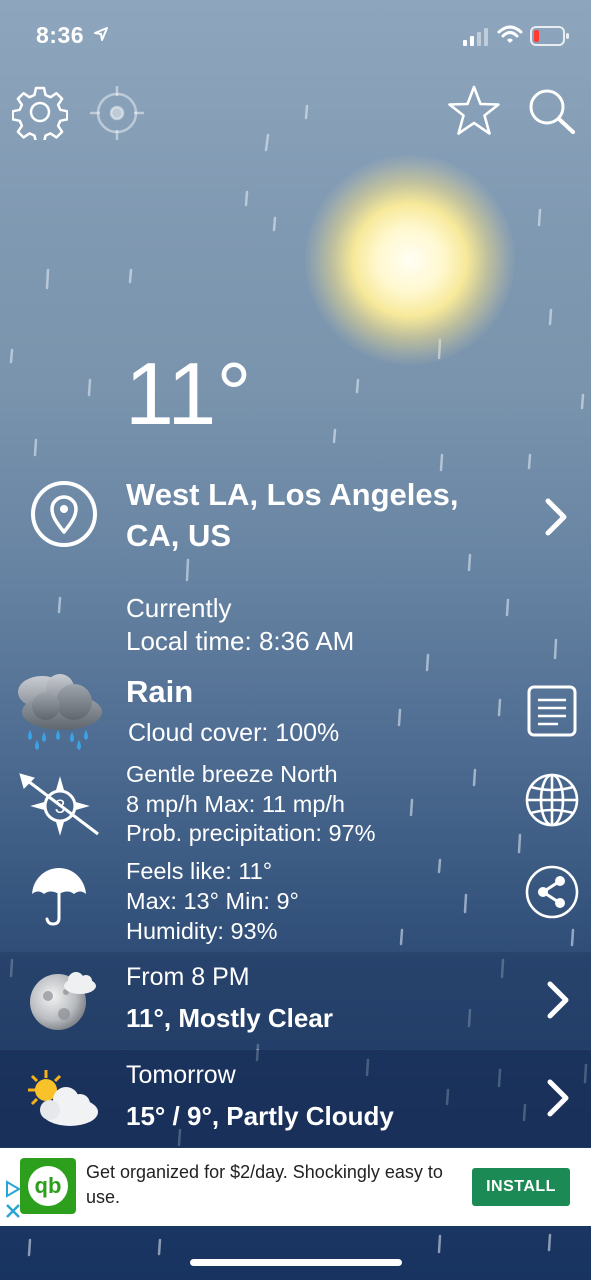 The image size is (591, 1280). What do you see at coordinates (188, 393) in the screenshot?
I see `current-temperature: 11°` at bounding box center [188, 393].